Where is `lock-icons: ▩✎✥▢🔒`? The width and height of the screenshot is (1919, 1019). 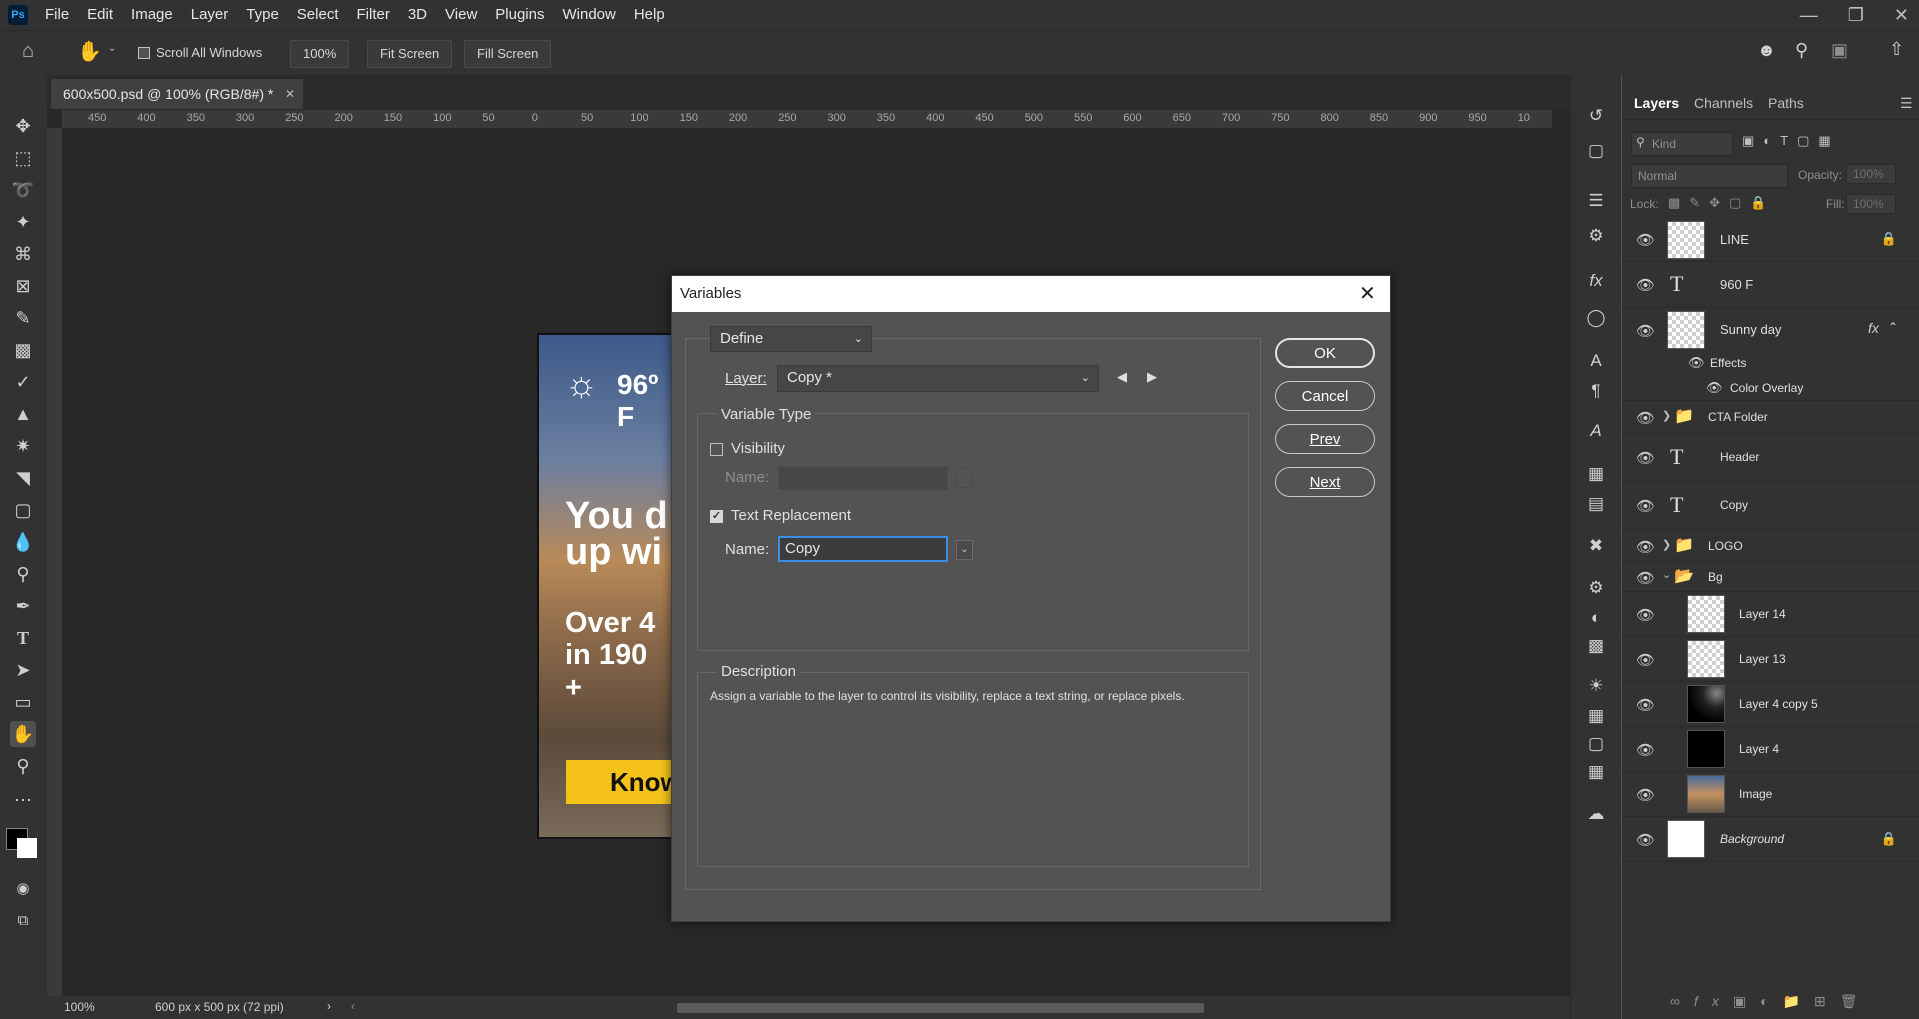 lock-icons: ▩✎✥▢🔒 is located at coordinates (1722, 203).